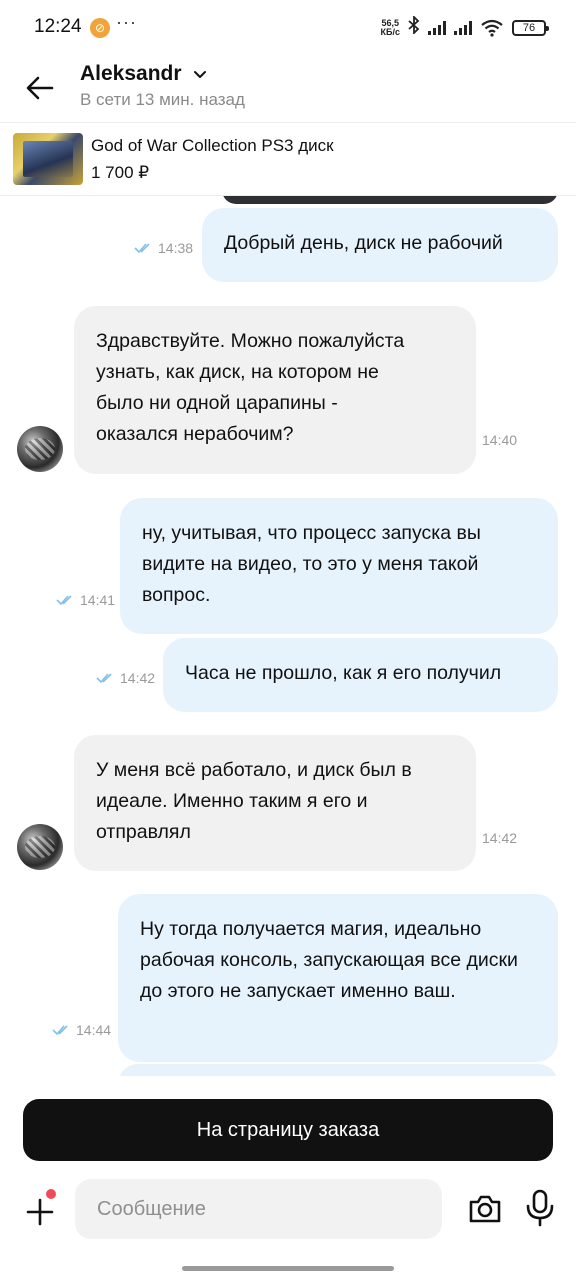 The width and height of the screenshot is (576, 1280). What do you see at coordinates (363, 243) in the screenshot?
I see `message-text: Добрый день, диск не рабочий` at bounding box center [363, 243].